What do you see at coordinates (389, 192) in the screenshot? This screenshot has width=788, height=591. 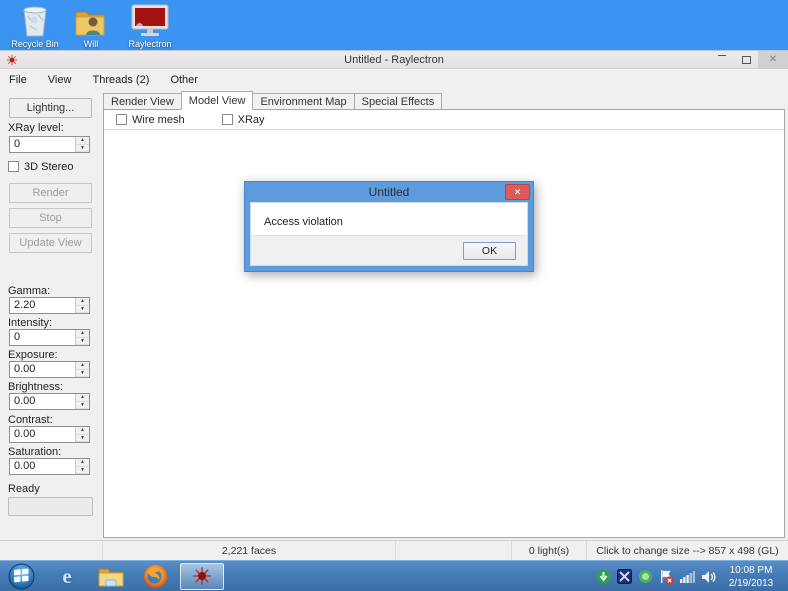 I see `dialog-title-bar: Untitled` at bounding box center [389, 192].